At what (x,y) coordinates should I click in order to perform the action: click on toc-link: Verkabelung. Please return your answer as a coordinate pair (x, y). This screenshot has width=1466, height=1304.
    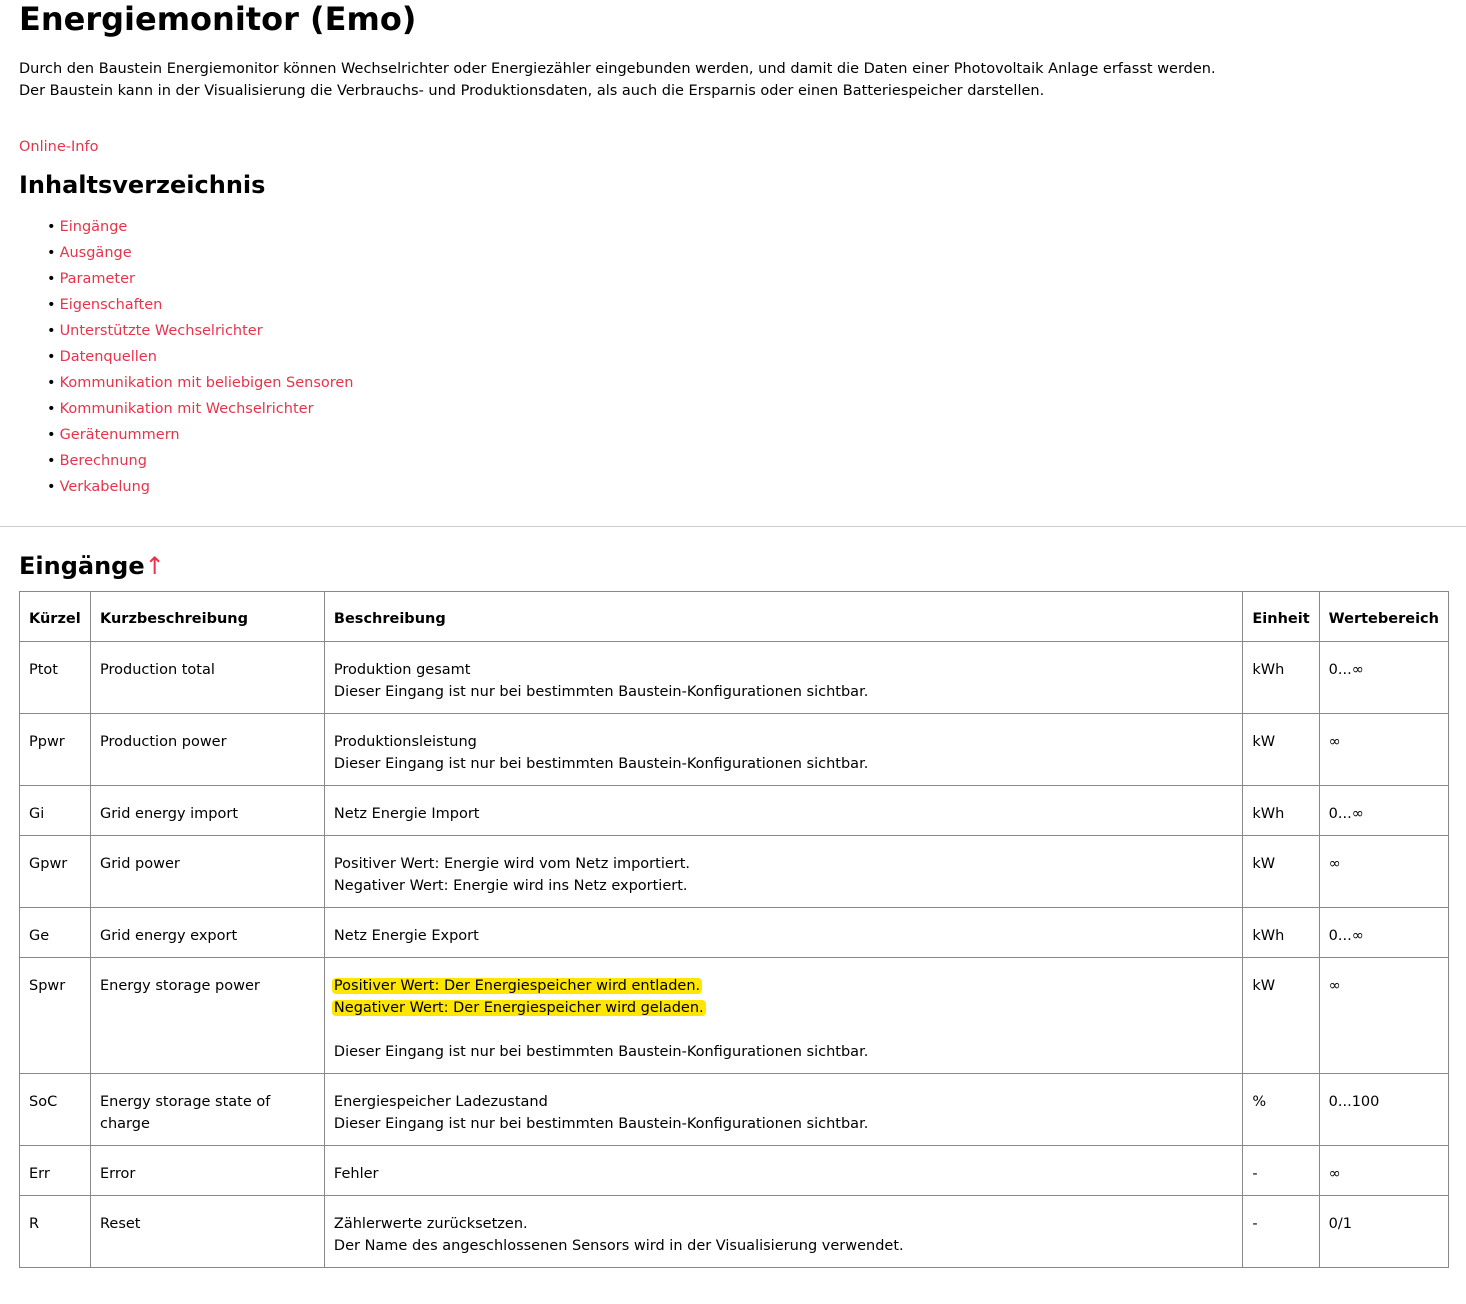
    Looking at the image, I should click on (105, 487).